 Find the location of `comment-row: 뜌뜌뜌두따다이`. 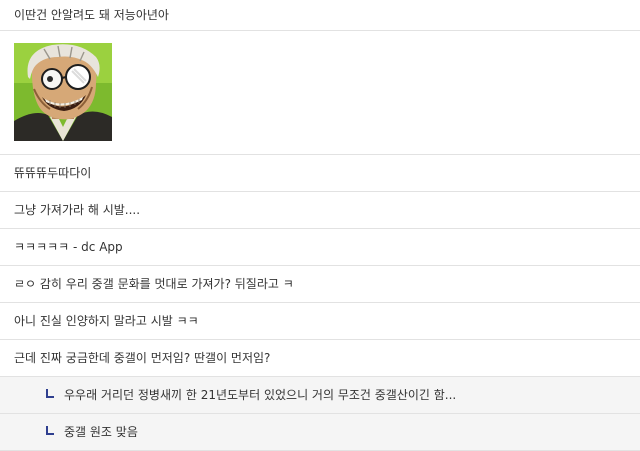

comment-row: 뜌뜌뜌두따다이 is located at coordinates (320, 173).